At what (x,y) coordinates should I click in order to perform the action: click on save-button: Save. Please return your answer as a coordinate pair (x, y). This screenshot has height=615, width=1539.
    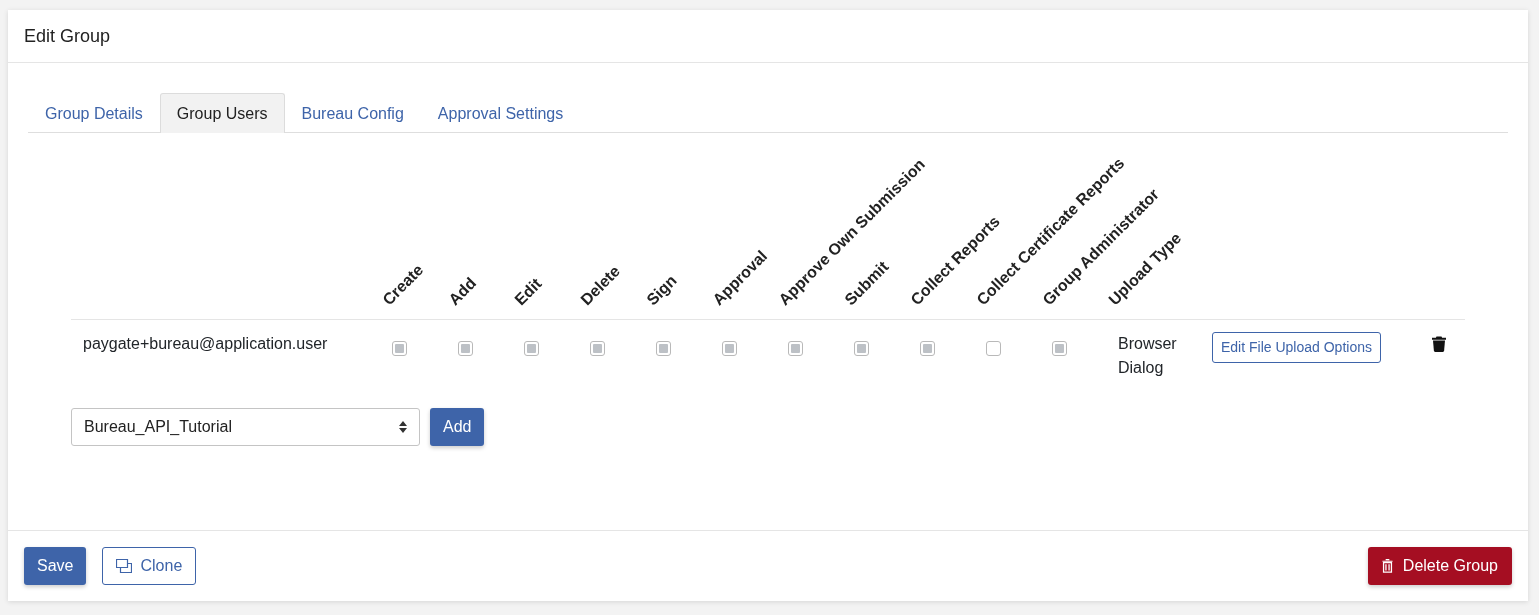
    Looking at the image, I should click on (55, 566).